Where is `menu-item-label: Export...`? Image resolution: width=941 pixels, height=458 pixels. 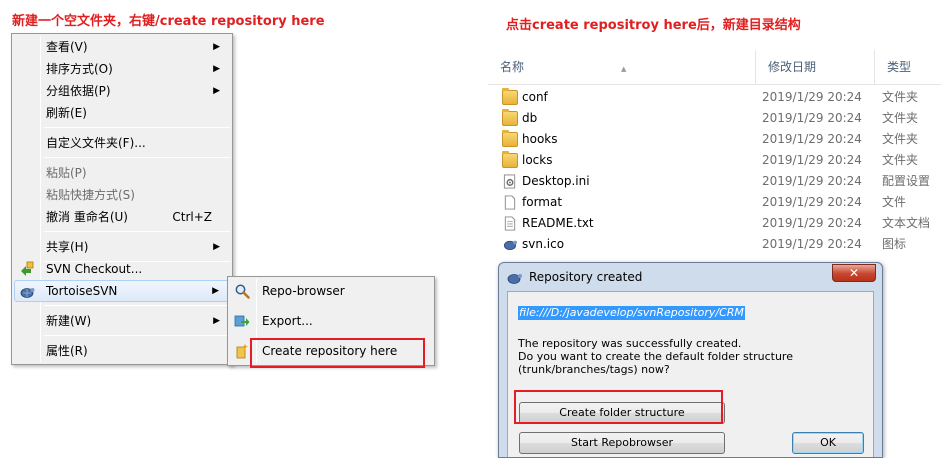
menu-item-label: Export... is located at coordinates (287, 321).